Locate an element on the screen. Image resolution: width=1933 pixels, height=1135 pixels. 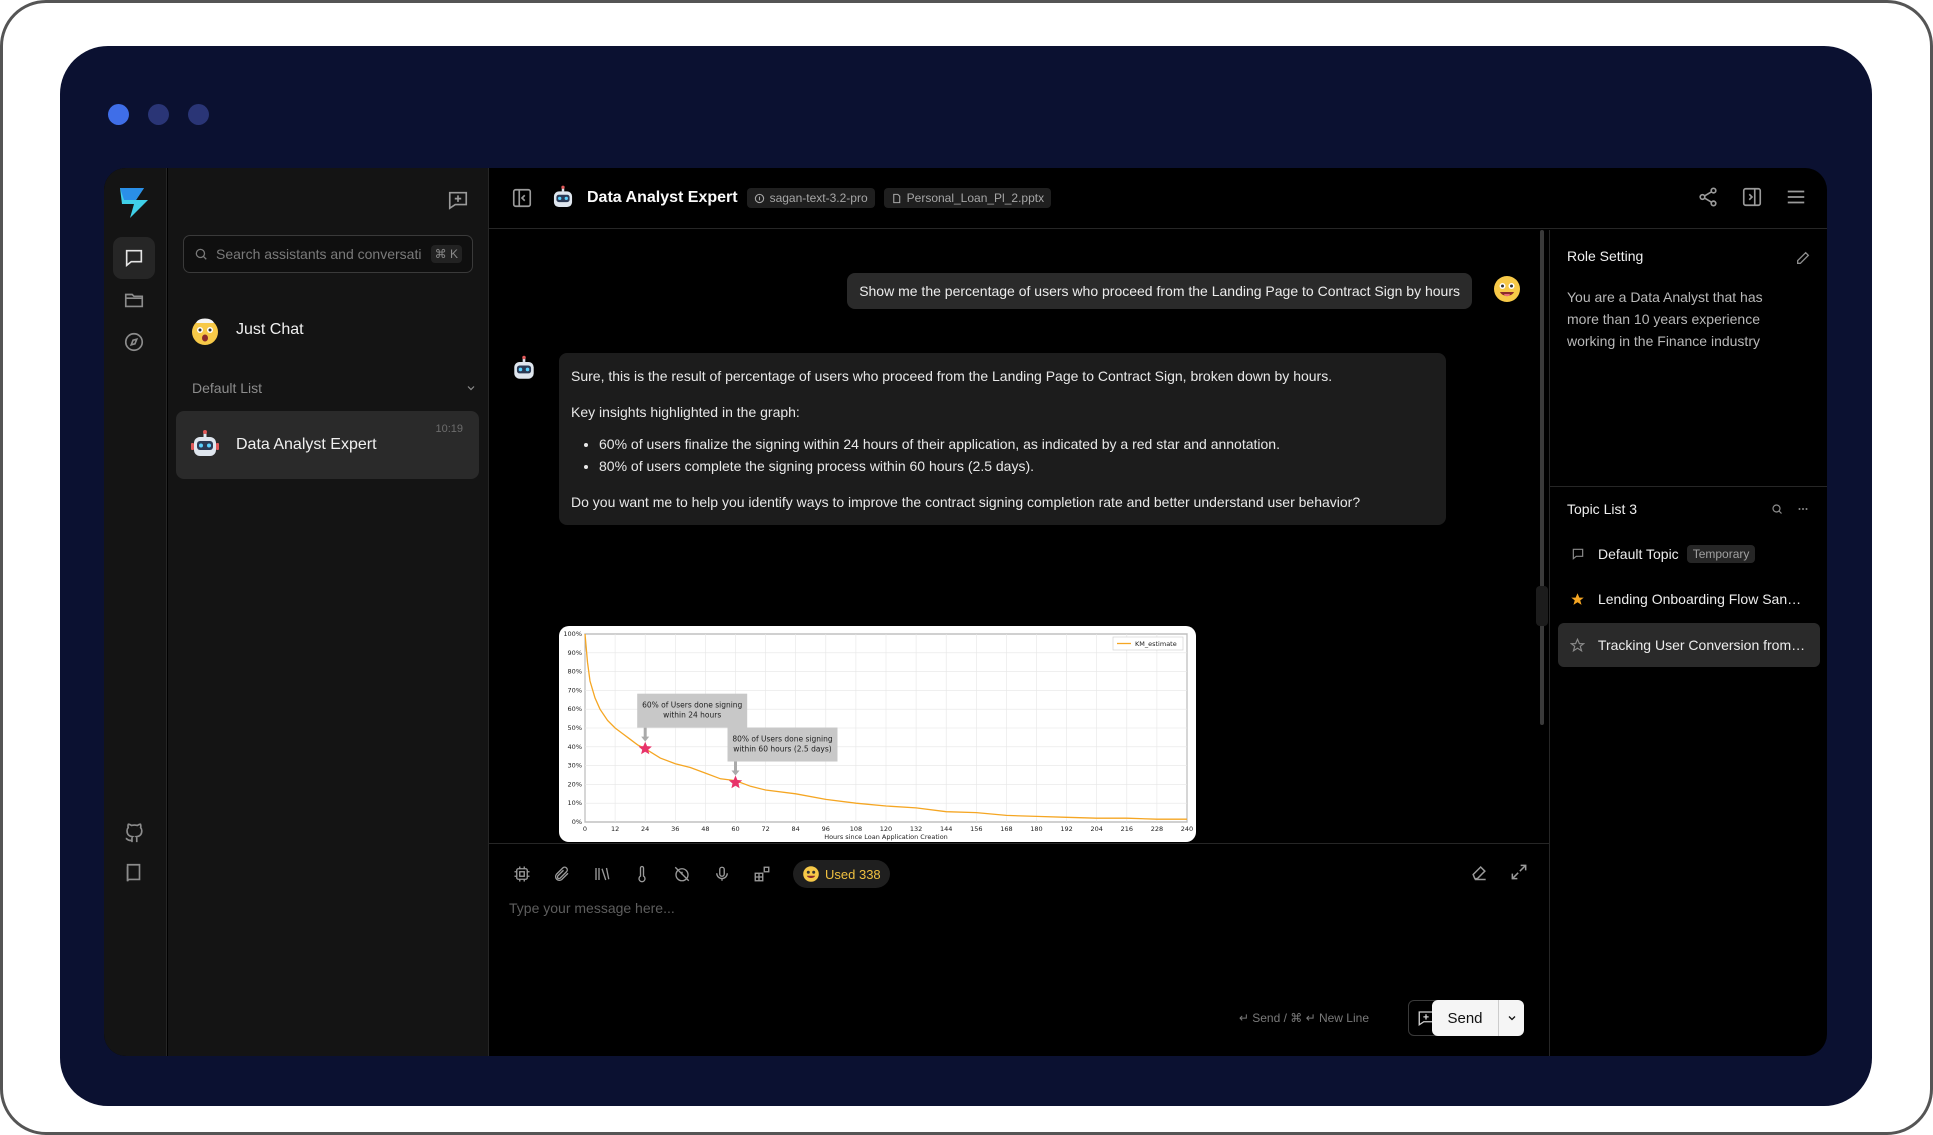
search-bar: Search assistants and conversati ⌘ K is located at coordinates (328, 254).